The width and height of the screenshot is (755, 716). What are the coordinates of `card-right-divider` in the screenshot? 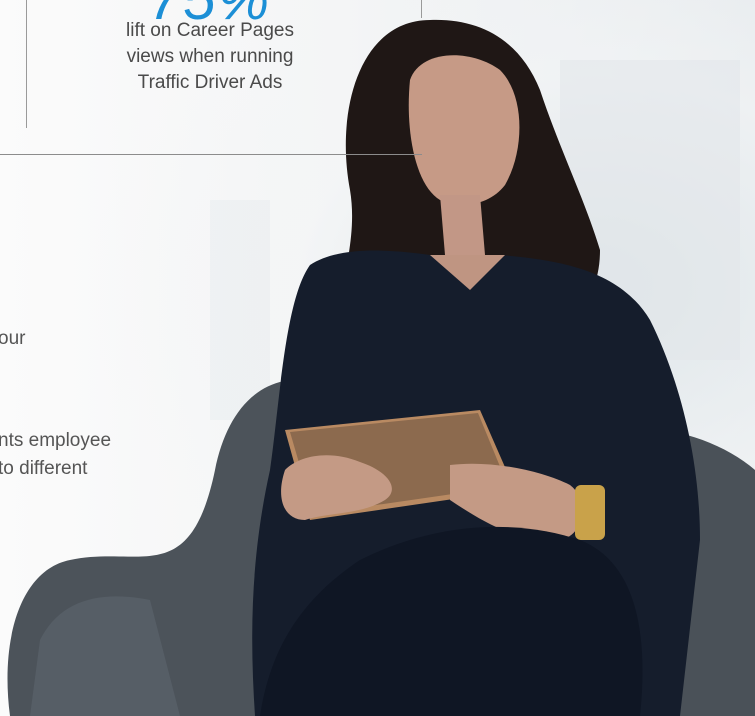 It's located at (421, 9).